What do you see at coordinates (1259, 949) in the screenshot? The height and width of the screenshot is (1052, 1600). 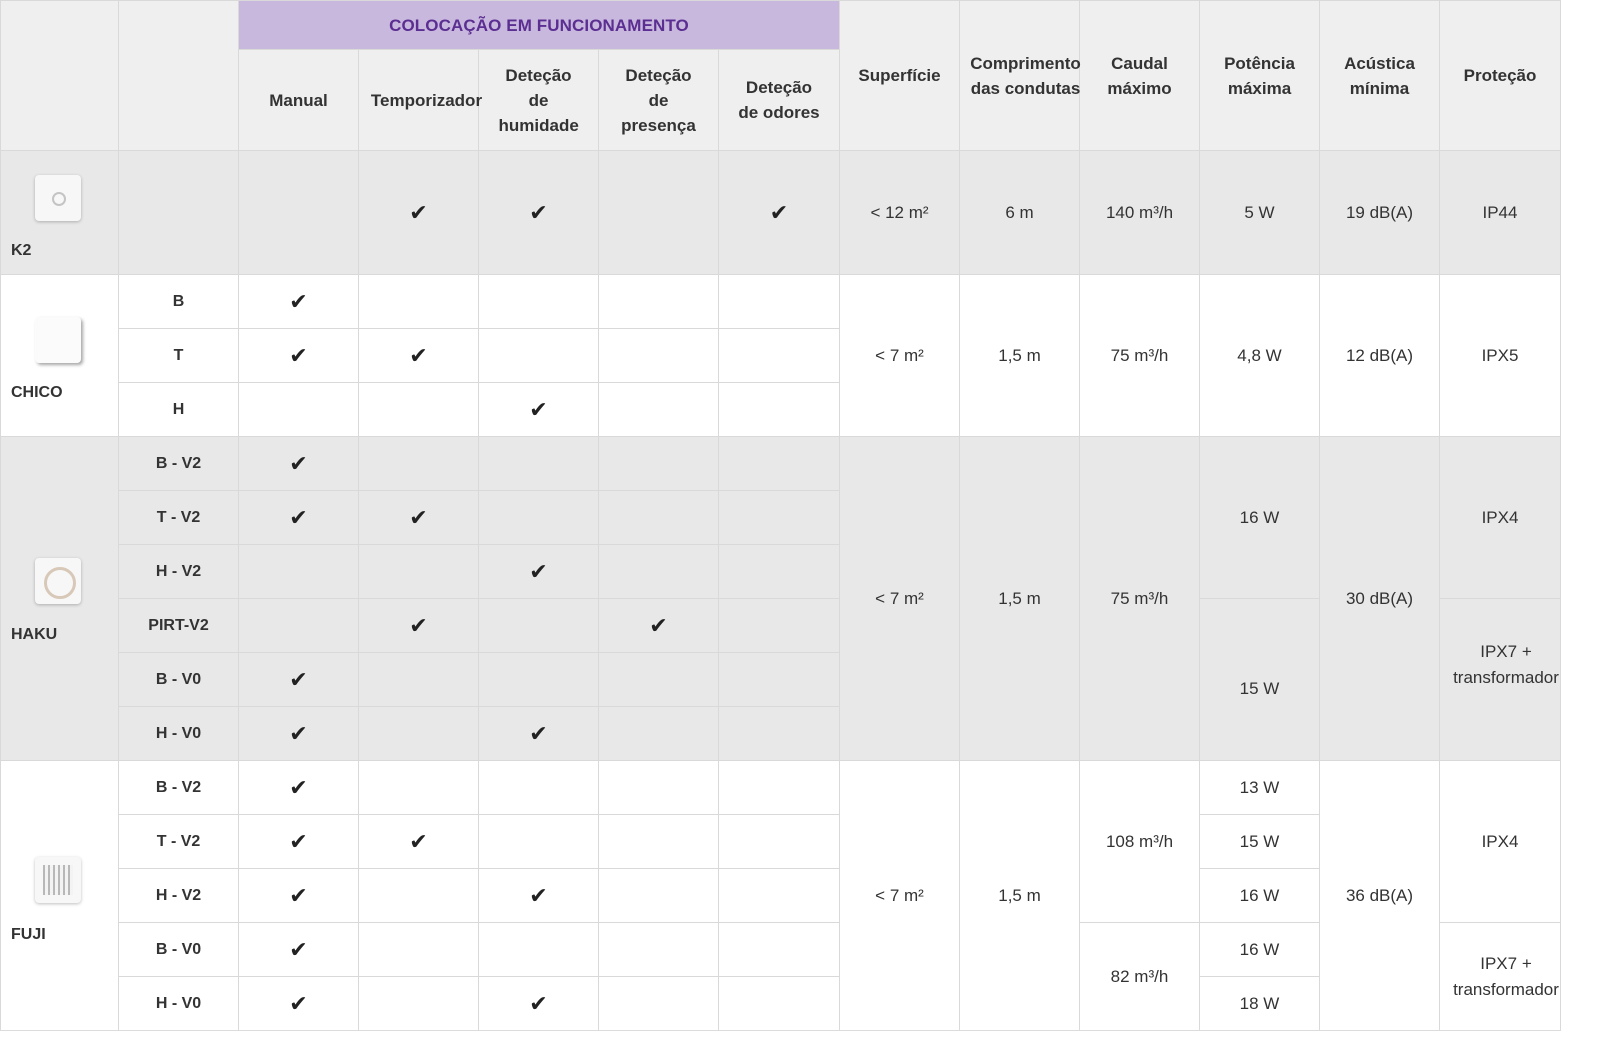 I see `max-power-value: 16 W` at bounding box center [1259, 949].